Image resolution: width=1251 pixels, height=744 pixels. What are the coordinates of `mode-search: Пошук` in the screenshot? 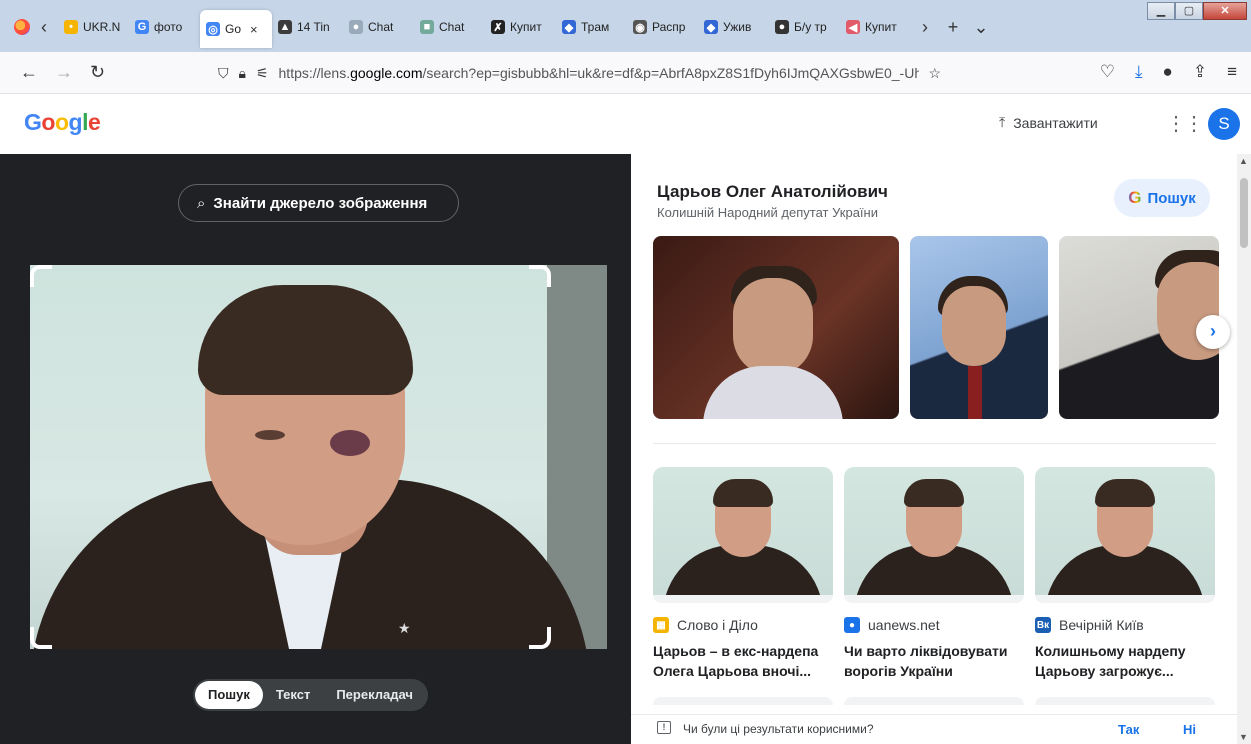 It's located at (229, 695).